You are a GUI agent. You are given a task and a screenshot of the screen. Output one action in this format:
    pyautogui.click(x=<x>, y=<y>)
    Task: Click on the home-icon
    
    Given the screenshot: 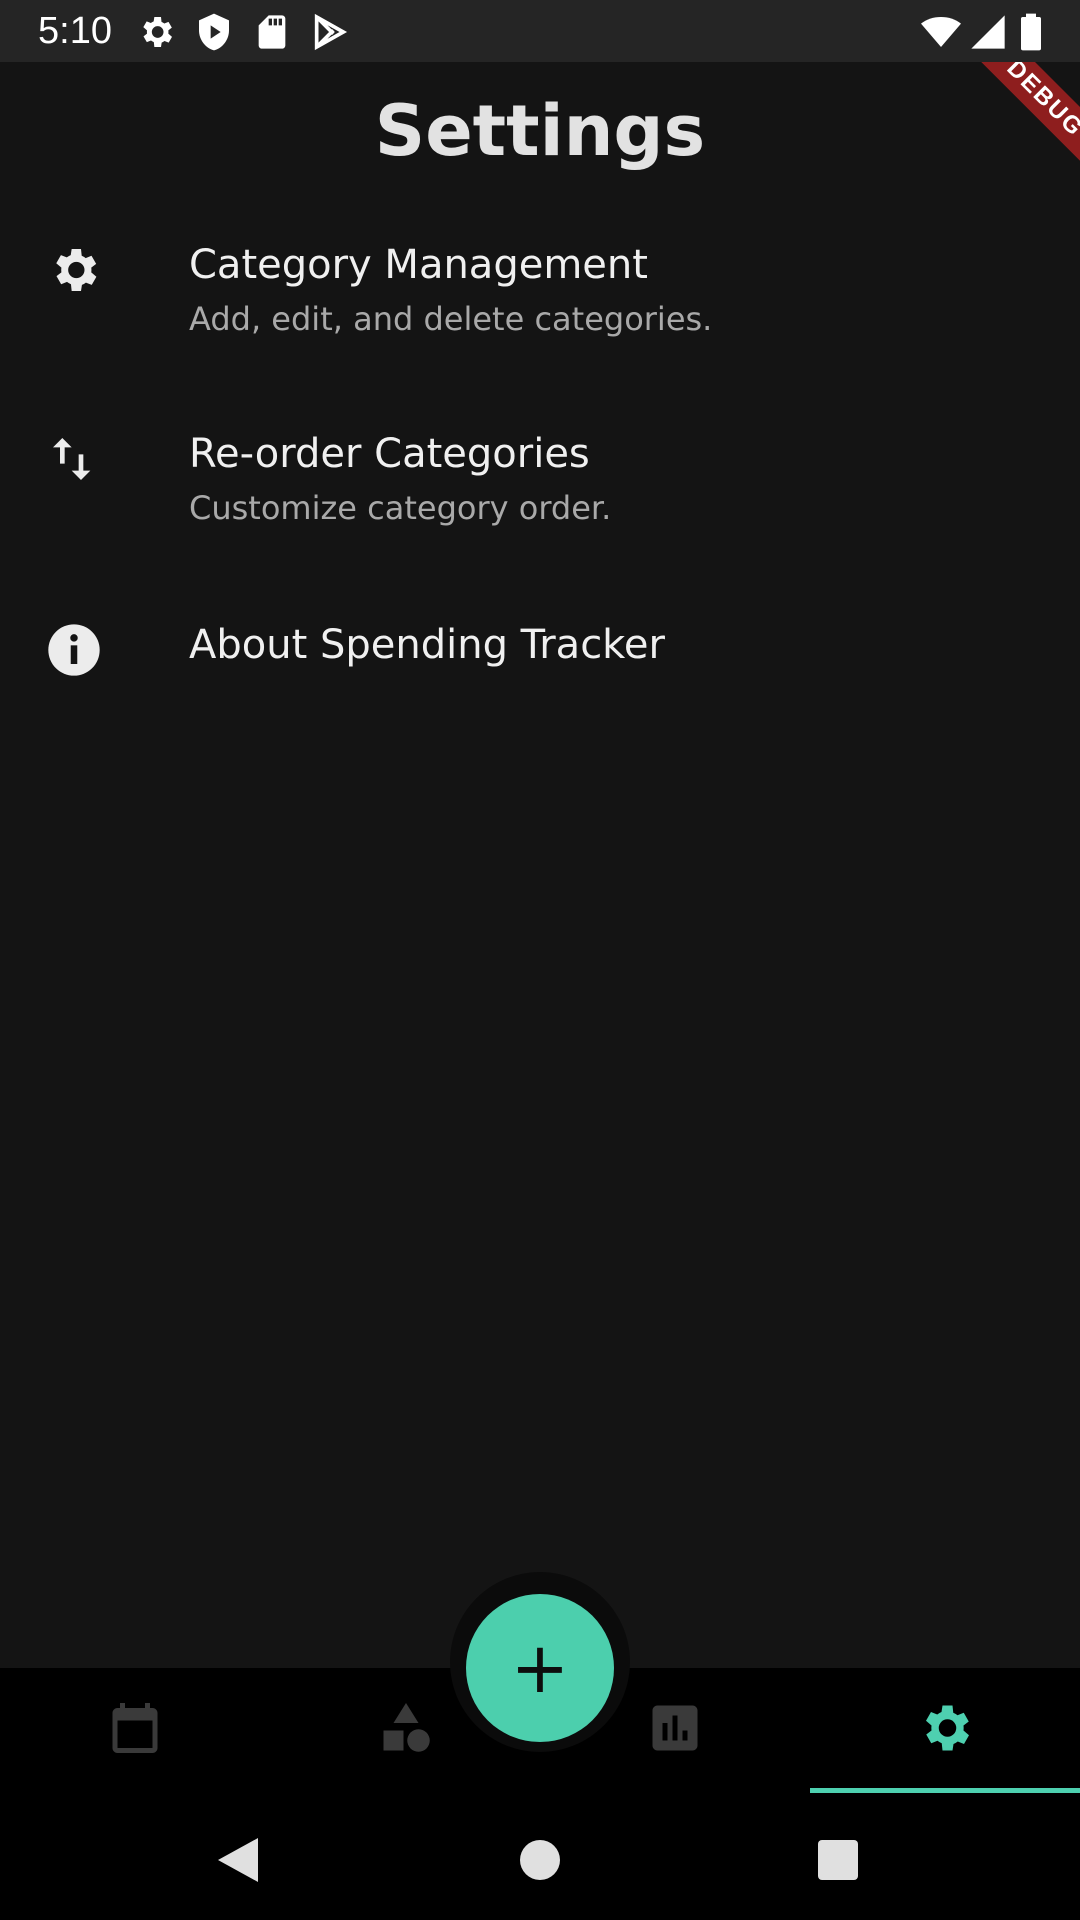 What is the action you would take?
    pyautogui.click(x=540, y=1860)
    